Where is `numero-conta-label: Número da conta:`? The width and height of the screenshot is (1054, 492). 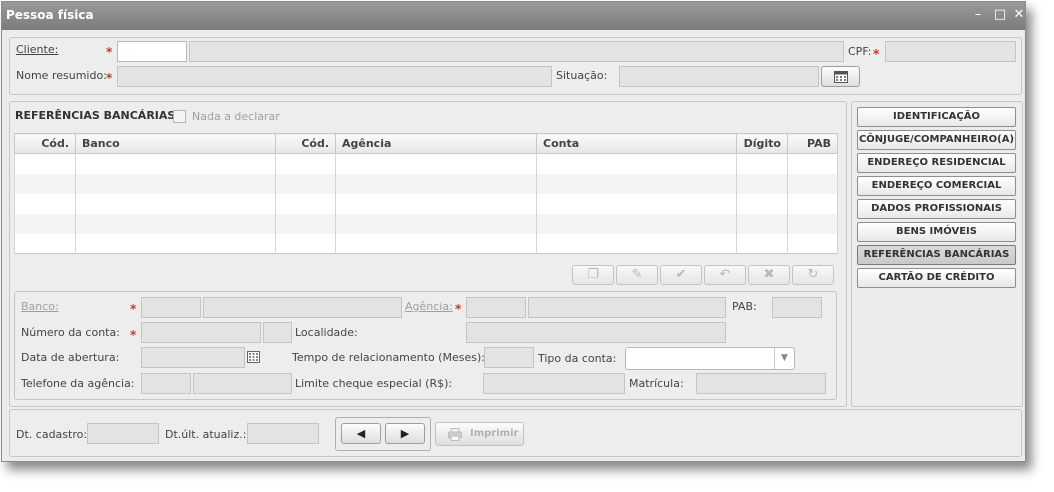
numero-conta-label: Número da conta: is located at coordinates (70, 332).